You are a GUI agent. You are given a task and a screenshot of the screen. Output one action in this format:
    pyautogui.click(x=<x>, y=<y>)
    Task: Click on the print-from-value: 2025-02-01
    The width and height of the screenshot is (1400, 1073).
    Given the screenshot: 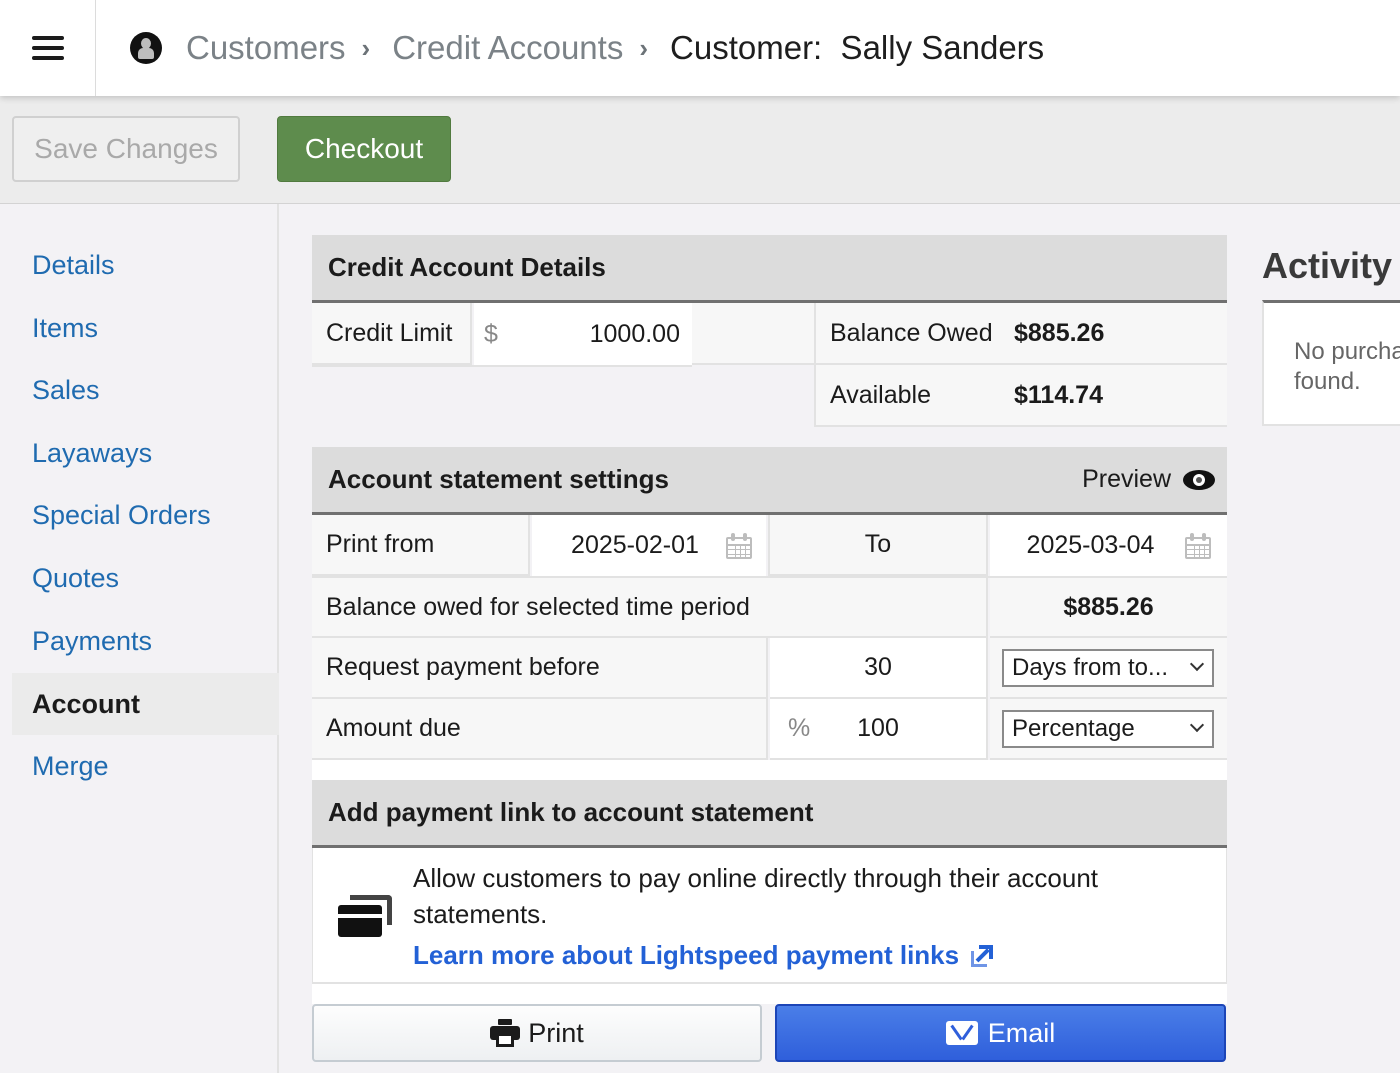 What is the action you would take?
    pyautogui.click(x=635, y=545)
    